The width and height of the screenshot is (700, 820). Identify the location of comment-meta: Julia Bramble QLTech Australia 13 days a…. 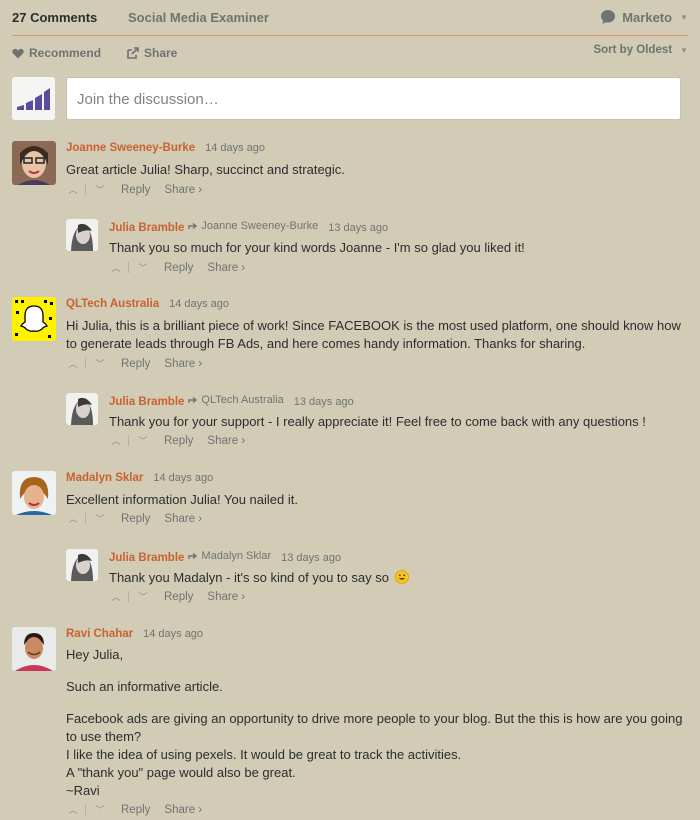
(231, 401).